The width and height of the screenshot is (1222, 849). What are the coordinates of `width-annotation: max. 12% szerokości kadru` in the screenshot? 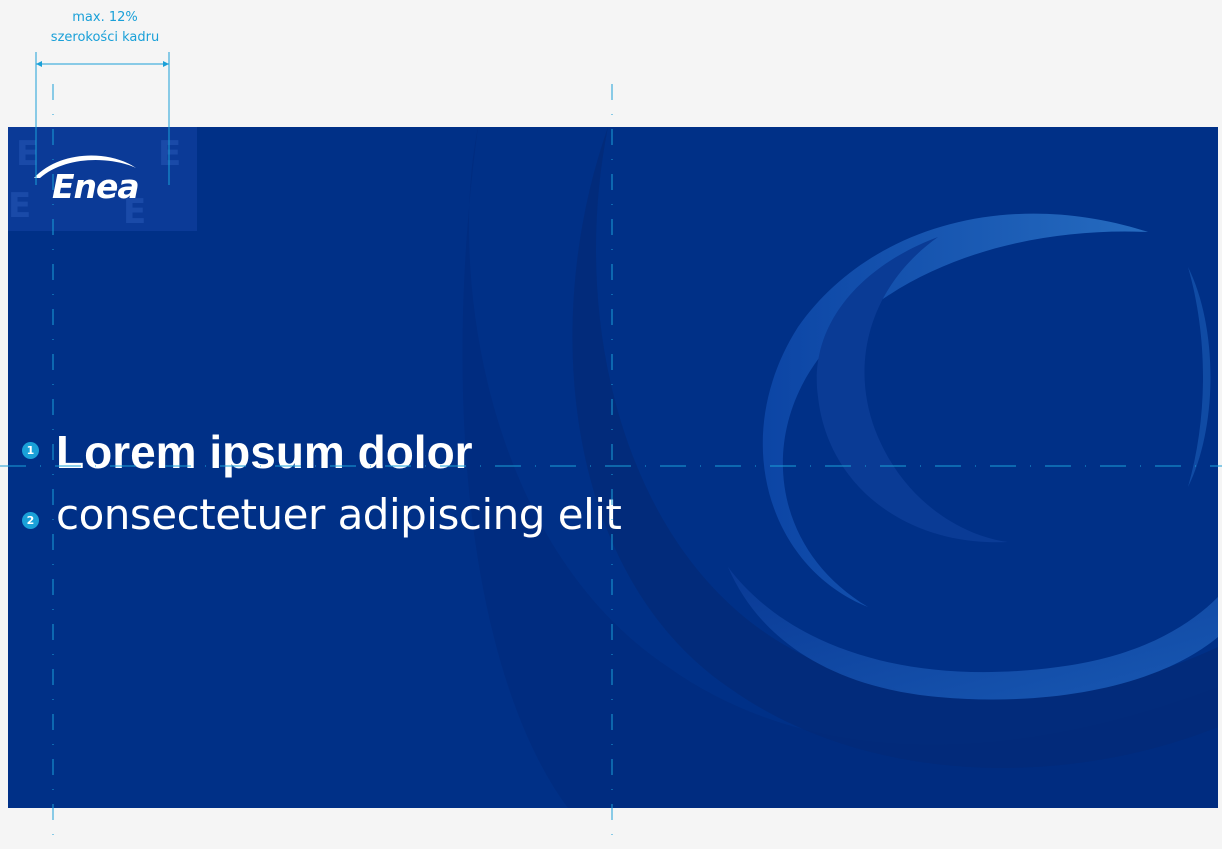 It's located at (105, 28).